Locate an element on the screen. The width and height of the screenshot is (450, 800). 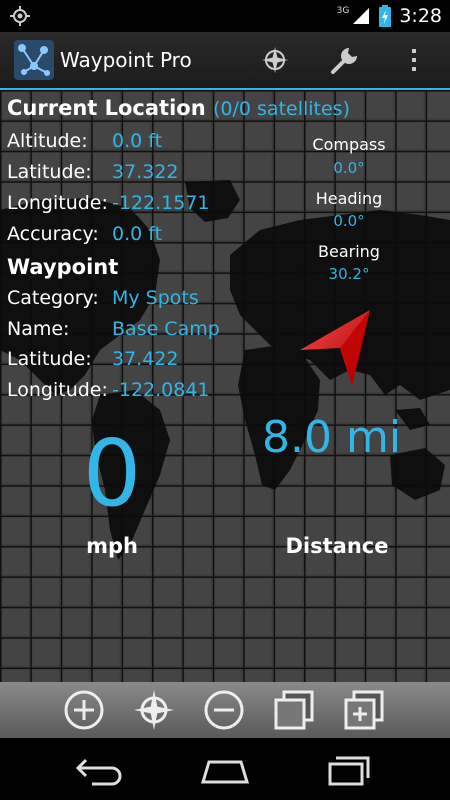
waypoint-name-value: Base Camp is located at coordinates (166, 329).